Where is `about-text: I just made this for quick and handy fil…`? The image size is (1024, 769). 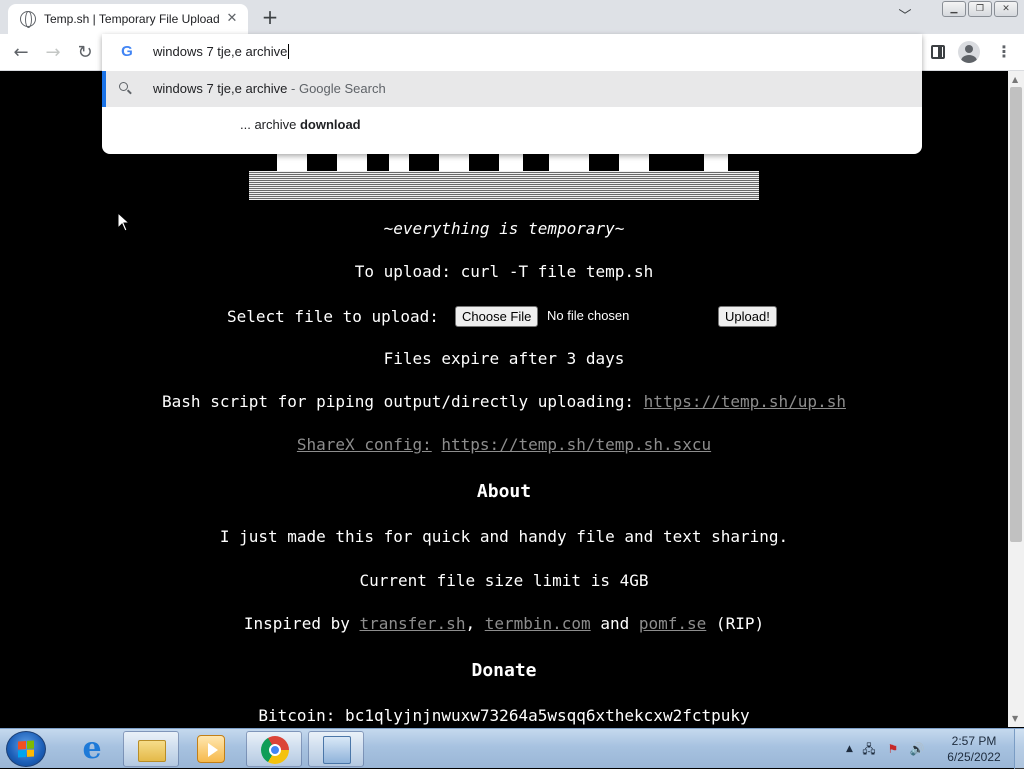 about-text: I just made this for quick and handy fil… is located at coordinates (504, 536).